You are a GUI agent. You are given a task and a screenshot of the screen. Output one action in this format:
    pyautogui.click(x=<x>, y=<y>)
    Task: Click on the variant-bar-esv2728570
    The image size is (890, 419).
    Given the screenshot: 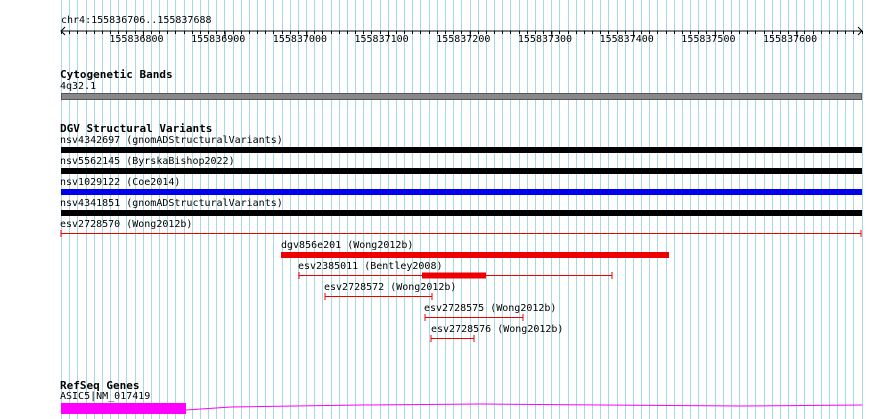 What is the action you would take?
    pyautogui.click(x=461, y=233)
    